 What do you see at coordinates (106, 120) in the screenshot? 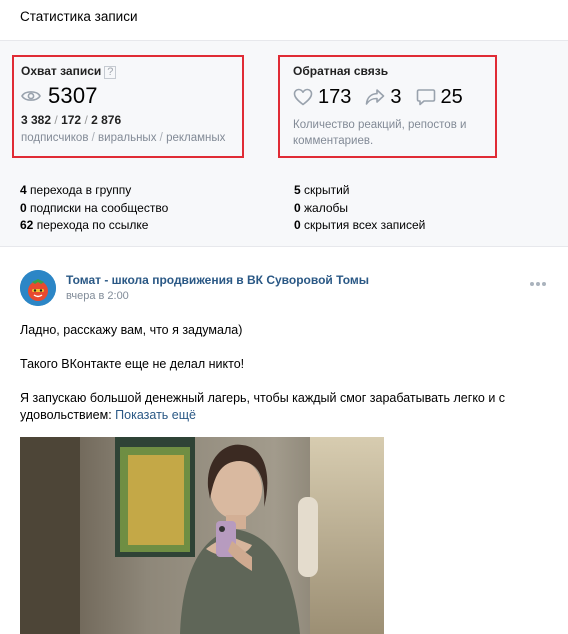
I see `reach-ads: 2 876` at bounding box center [106, 120].